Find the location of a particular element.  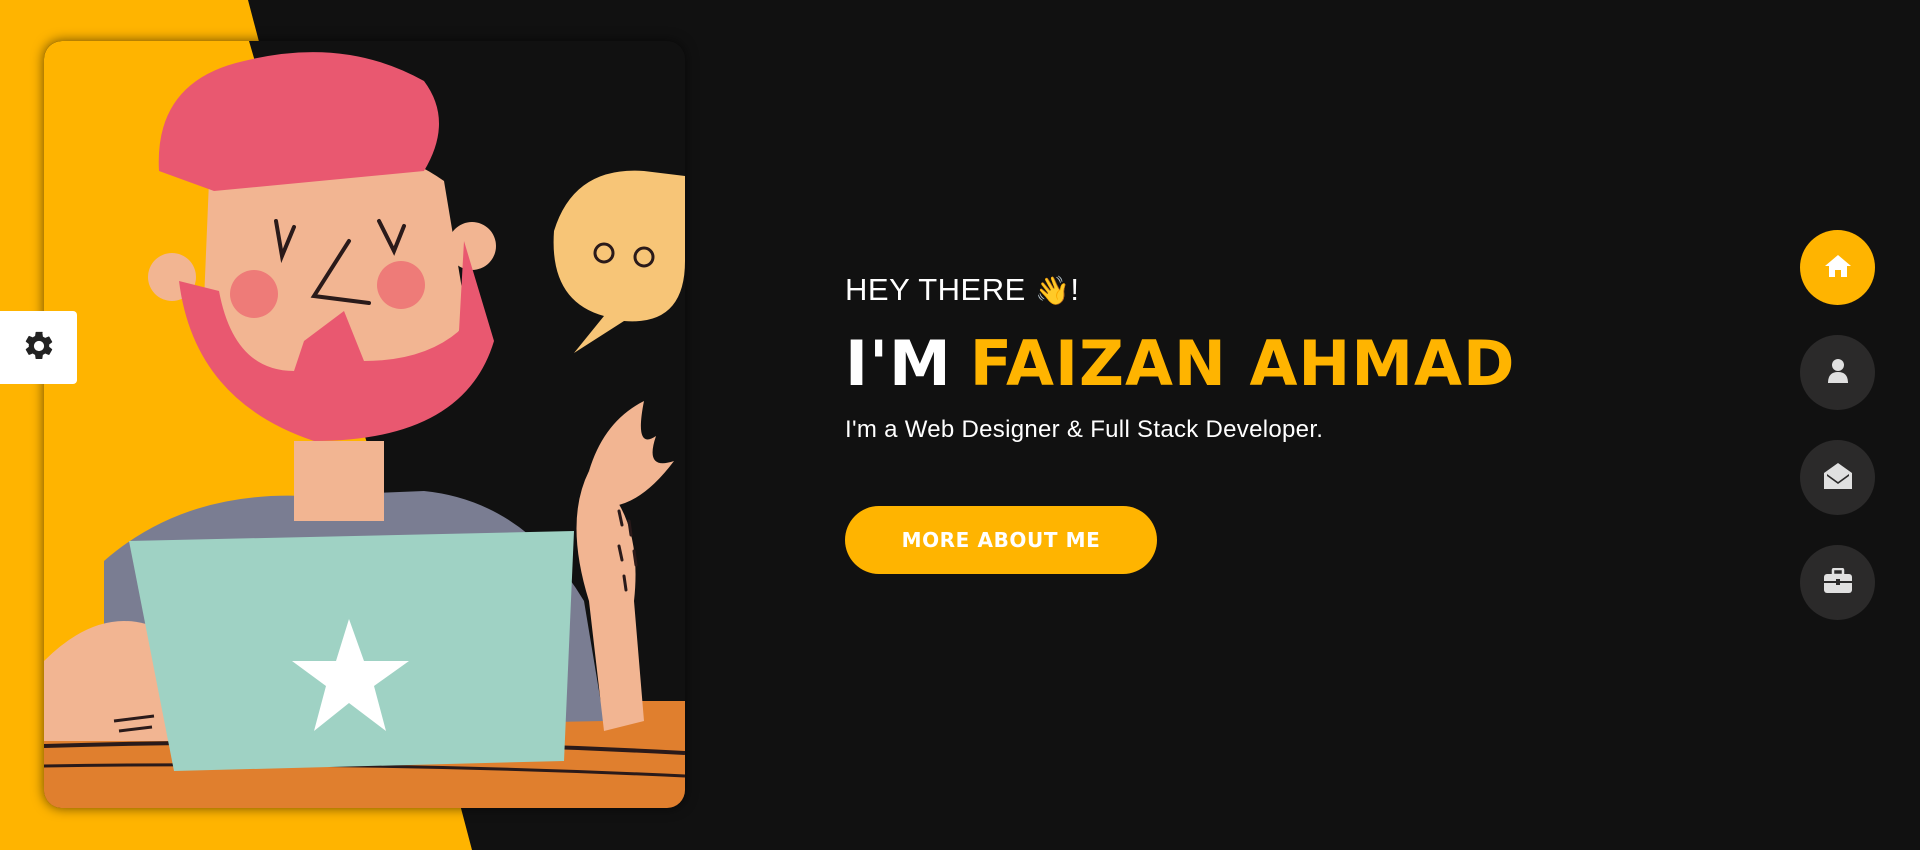

nav-about-button is located at coordinates (1837, 372).